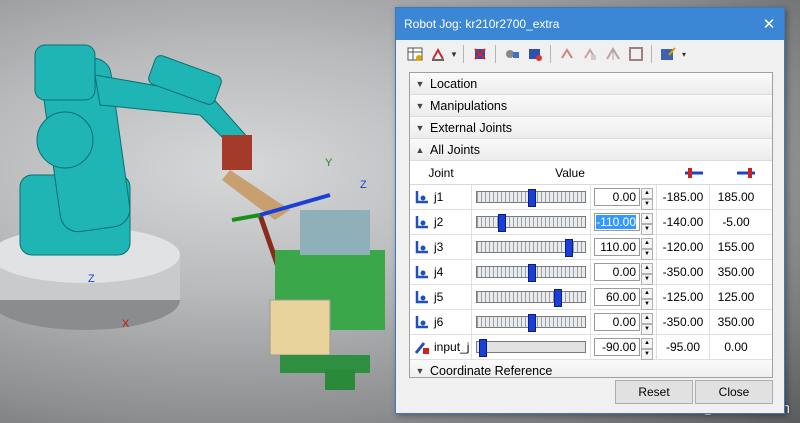  Describe the element at coordinates (684, 54) in the screenshot. I see `toolbar-overflow-icon: ▾` at that location.